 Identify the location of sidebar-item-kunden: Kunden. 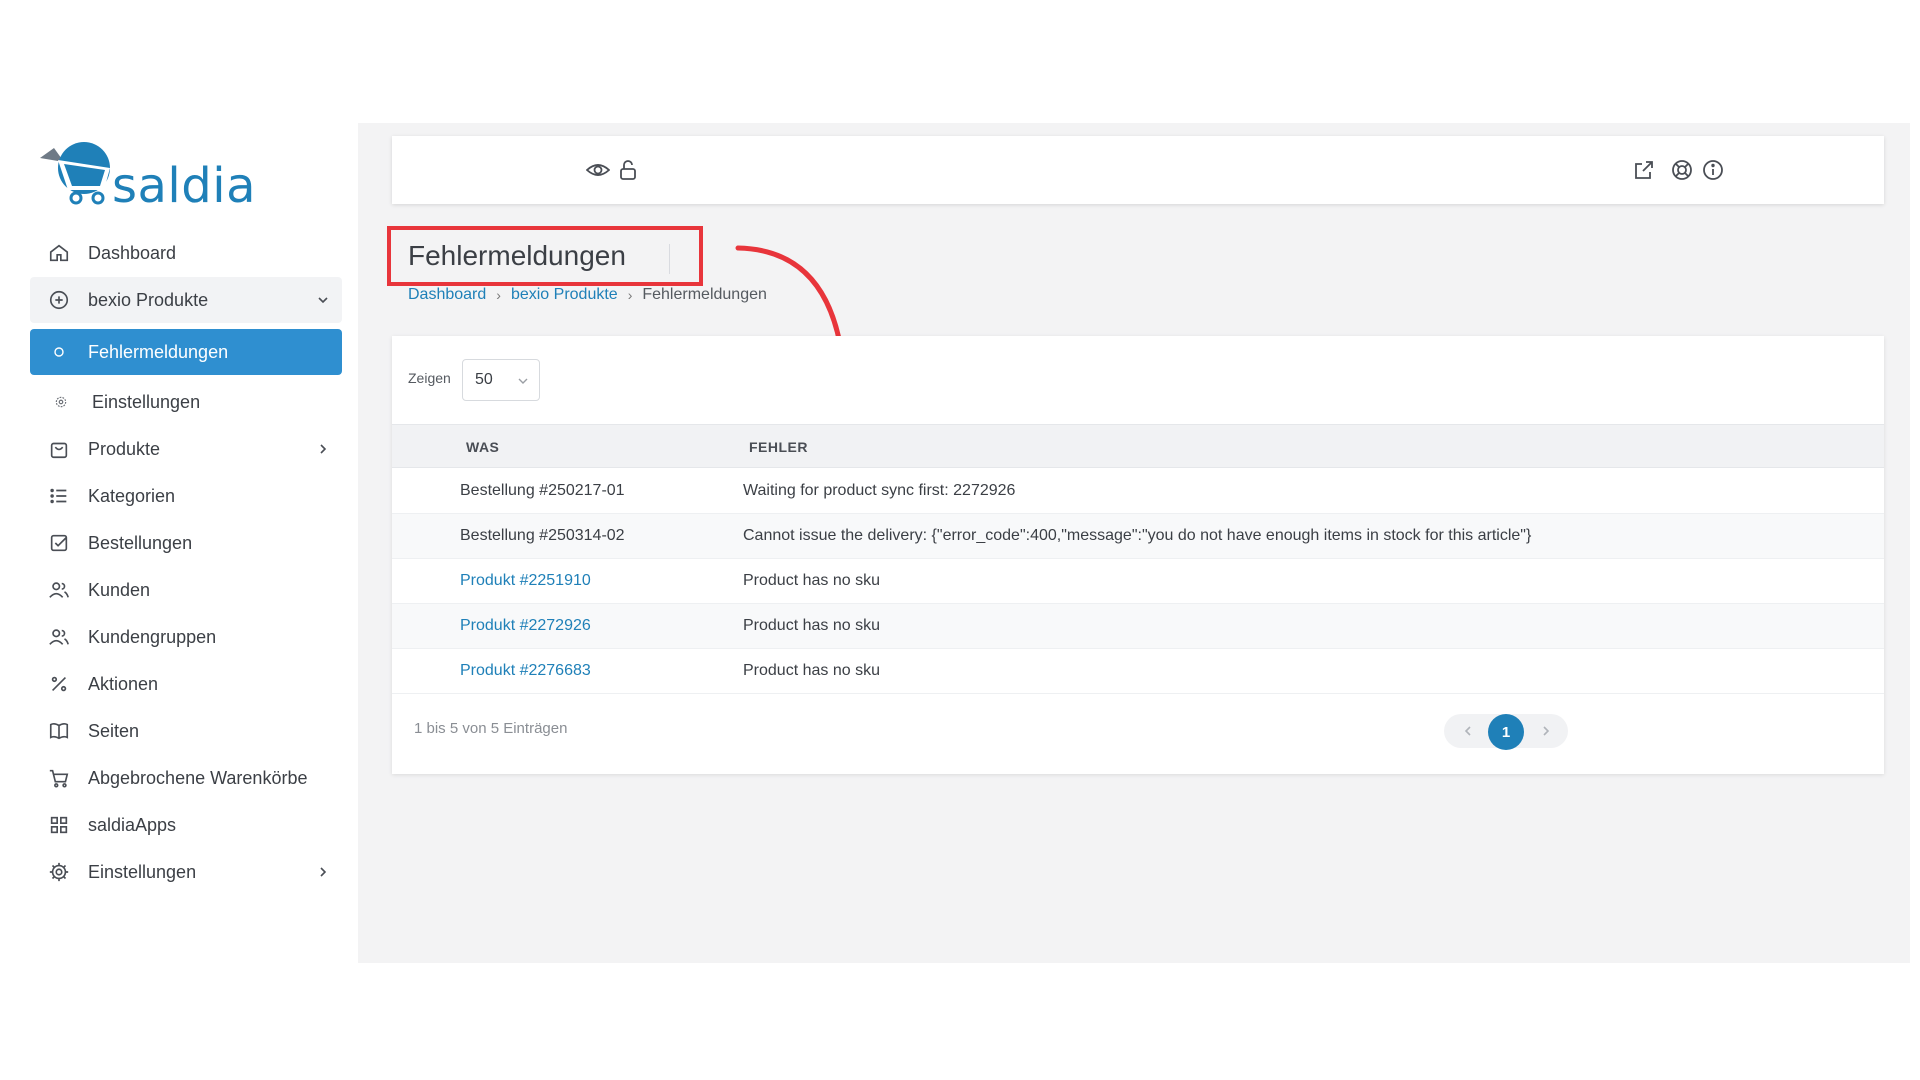
(186, 590).